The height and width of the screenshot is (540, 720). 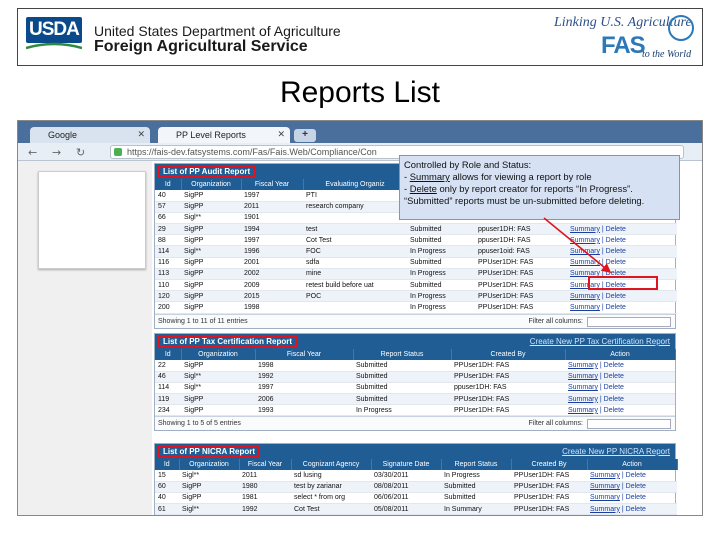 What do you see at coordinates (616, 451) in the screenshot?
I see `create-nicra-report-link: Create New PP NICRA Report` at bounding box center [616, 451].